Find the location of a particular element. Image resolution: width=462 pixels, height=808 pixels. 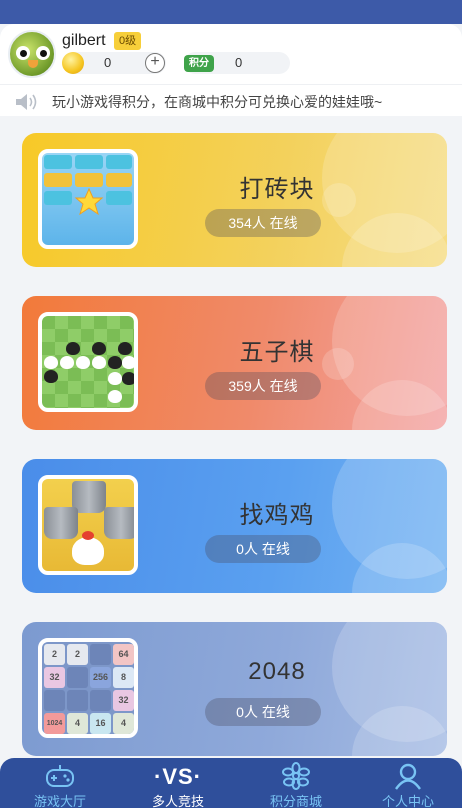

add-coins-button: + is located at coordinates (155, 63).